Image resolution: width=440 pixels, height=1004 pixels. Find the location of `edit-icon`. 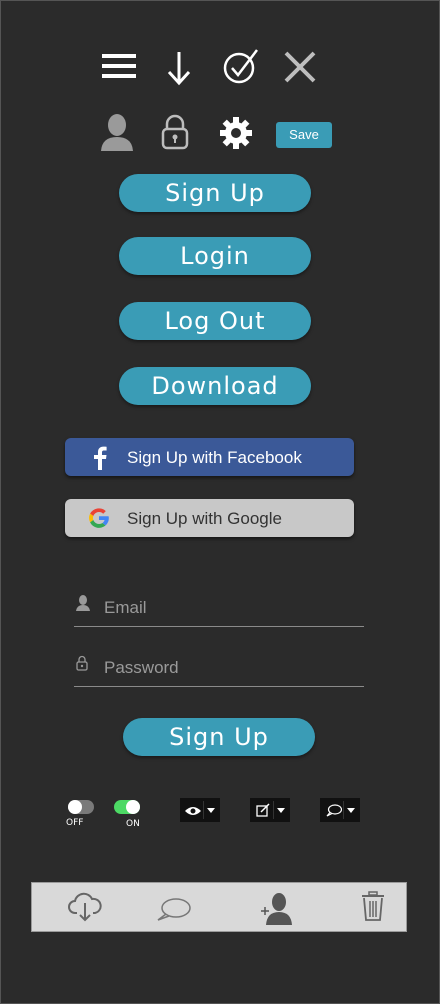

edit-icon is located at coordinates (263, 810).